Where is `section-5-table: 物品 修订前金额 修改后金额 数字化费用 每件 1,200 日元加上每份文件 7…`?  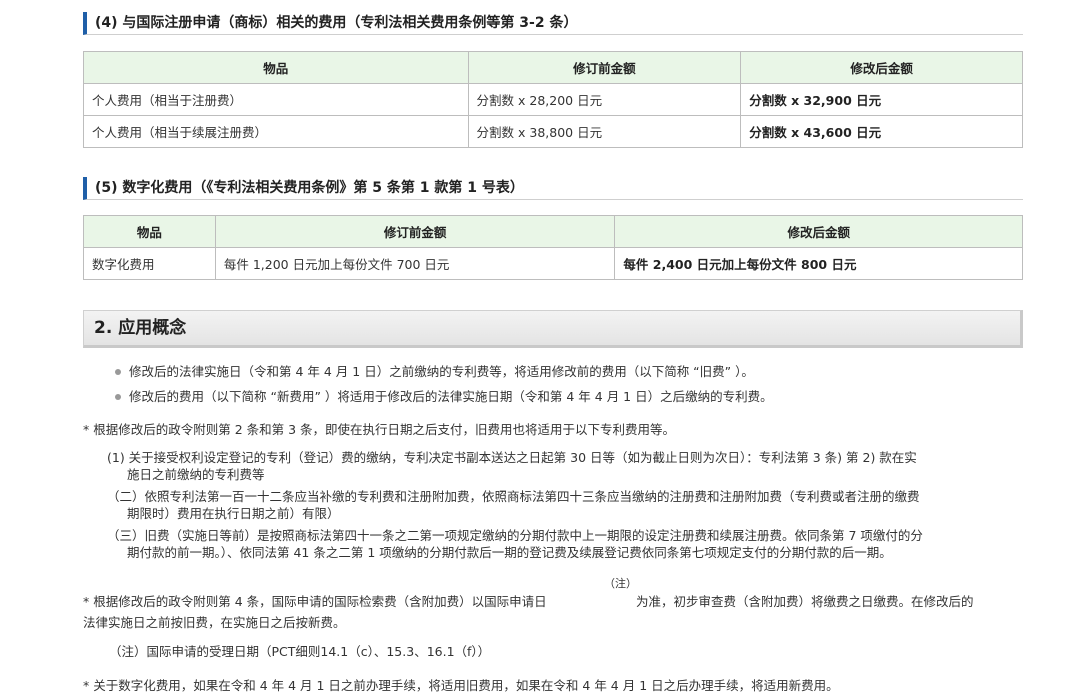 section-5-table: 物品 修订前金额 修改后金额 数字化费用 每件 1,200 日元加上每份文件 7… is located at coordinates (553, 247).